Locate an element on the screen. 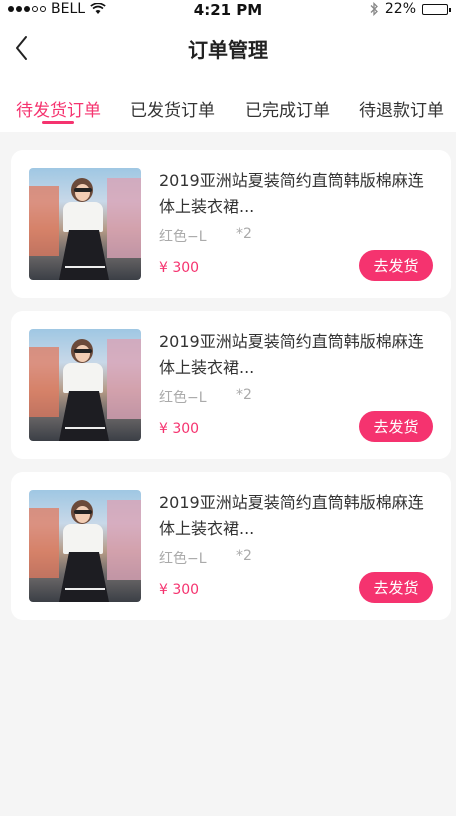 This screenshot has width=456, height=816. battery-icon is located at coordinates (436, 9).